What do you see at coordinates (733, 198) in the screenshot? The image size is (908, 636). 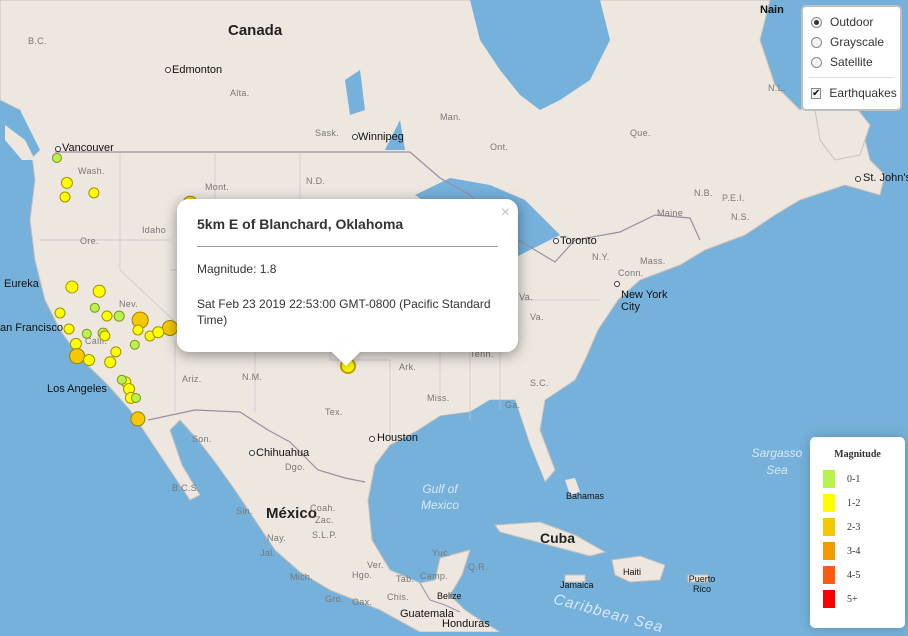 I see `region-label: P.E.I.` at bounding box center [733, 198].